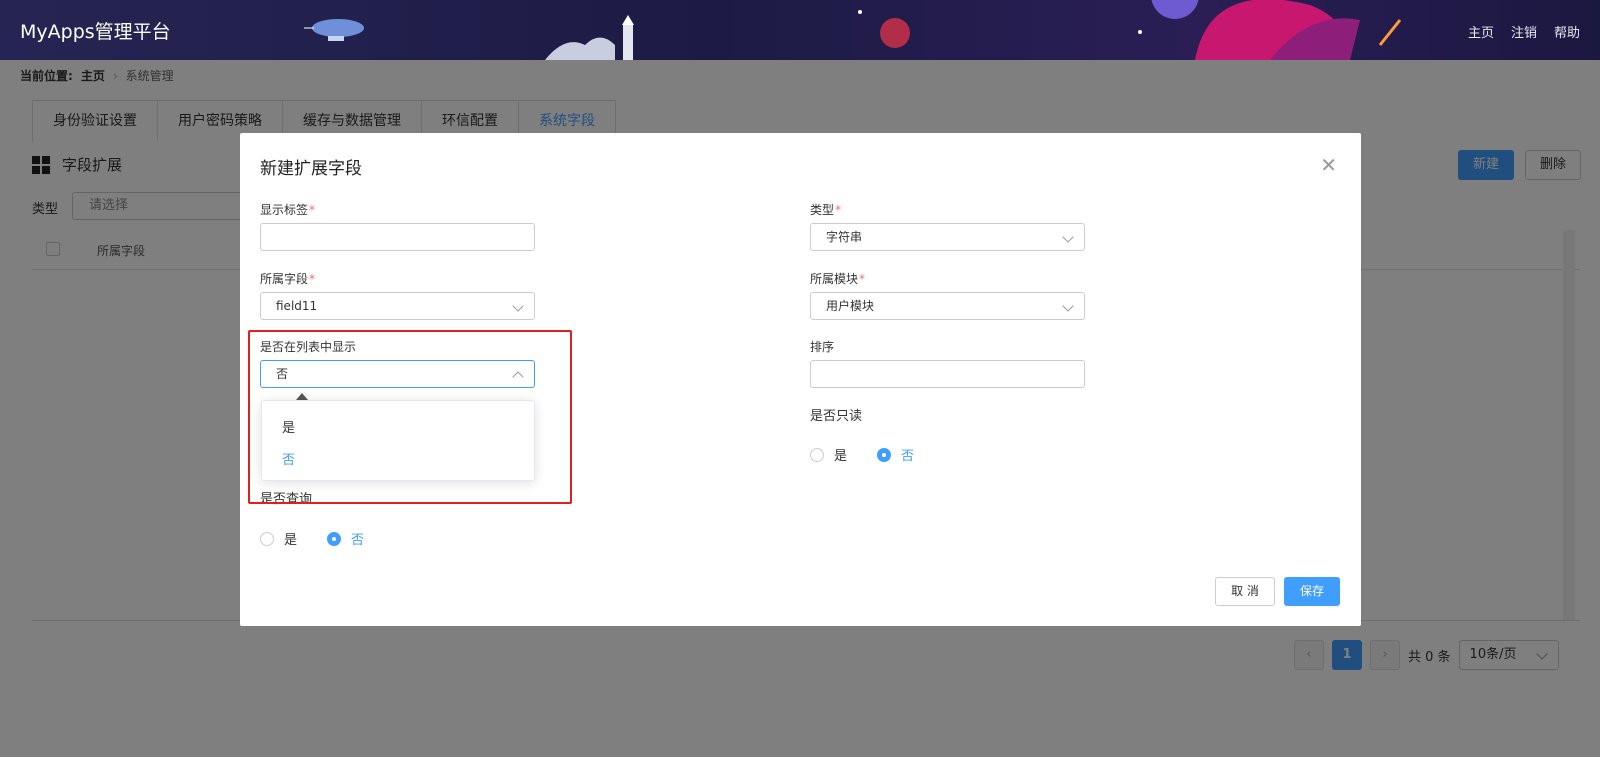 Image resolution: width=1600 pixels, height=757 pixels. I want to click on field-label-text: 所属字段, so click(284, 279).